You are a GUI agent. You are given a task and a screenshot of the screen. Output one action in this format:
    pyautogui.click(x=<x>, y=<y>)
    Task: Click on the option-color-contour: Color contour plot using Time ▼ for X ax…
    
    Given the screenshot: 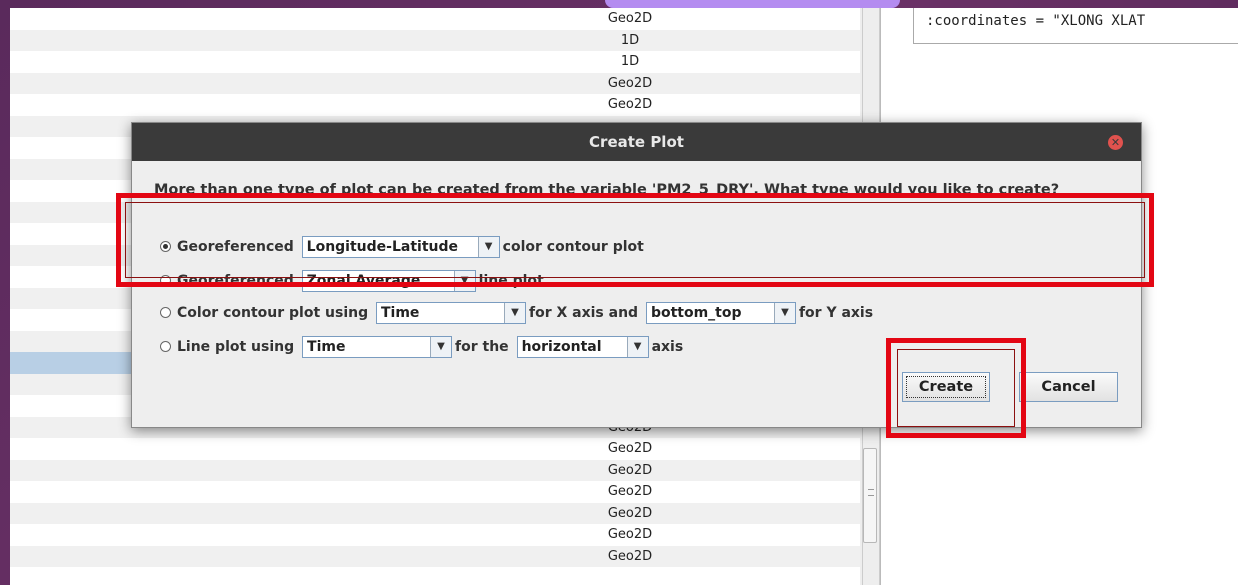 What is the action you would take?
    pyautogui.click(x=516, y=313)
    